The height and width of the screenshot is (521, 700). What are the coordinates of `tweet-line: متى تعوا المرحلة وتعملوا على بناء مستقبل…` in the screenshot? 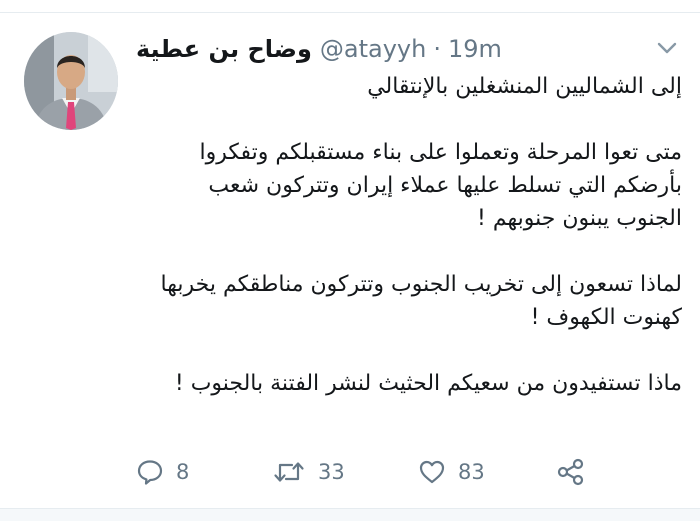 It's located at (440, 152).